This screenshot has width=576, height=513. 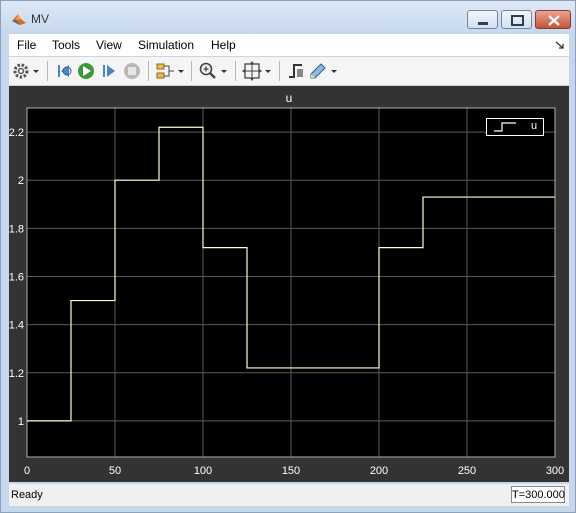 What do you see at coordinates (467, 471) in the screenshot?
I see `x-tick-label: 250` at bounding box center [467, 471].